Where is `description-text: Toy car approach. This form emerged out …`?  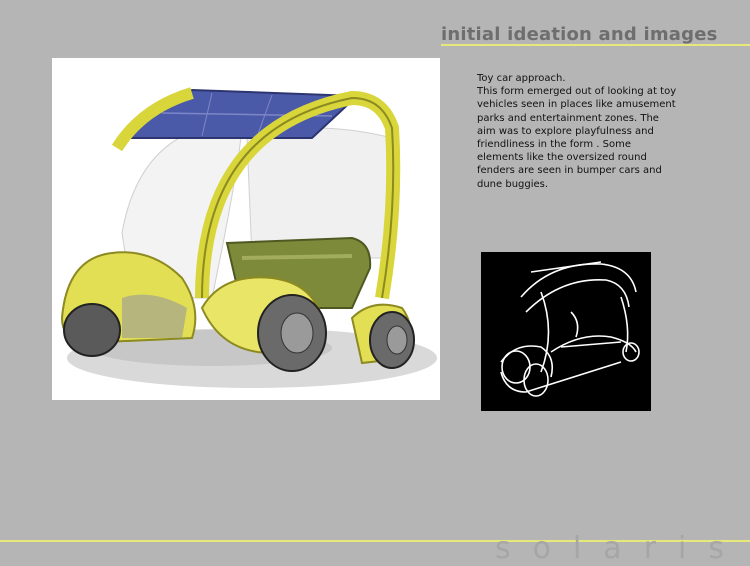 description-text: Toy car approach. This form emerged out … is located at coordinates (577, 131).